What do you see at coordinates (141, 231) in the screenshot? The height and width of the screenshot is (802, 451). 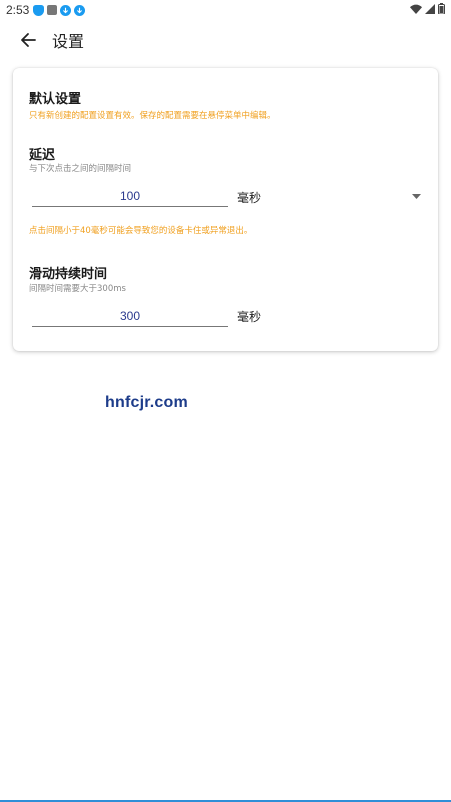 I see `delay-warning: 点击间隔小于40毫秒可能会导致您的设备卡住或异常退出。` at bounding box center [141, 231].